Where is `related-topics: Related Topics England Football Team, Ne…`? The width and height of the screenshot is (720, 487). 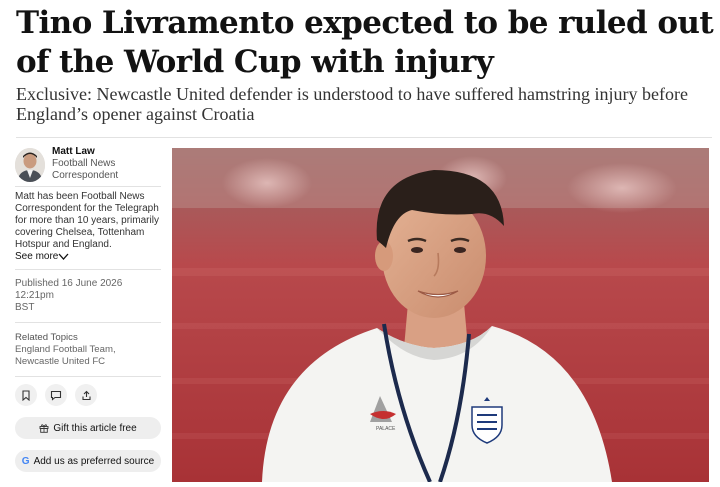 related-topics: Related Topics England Football Team, Ne… is located at coordinates (88, 349).